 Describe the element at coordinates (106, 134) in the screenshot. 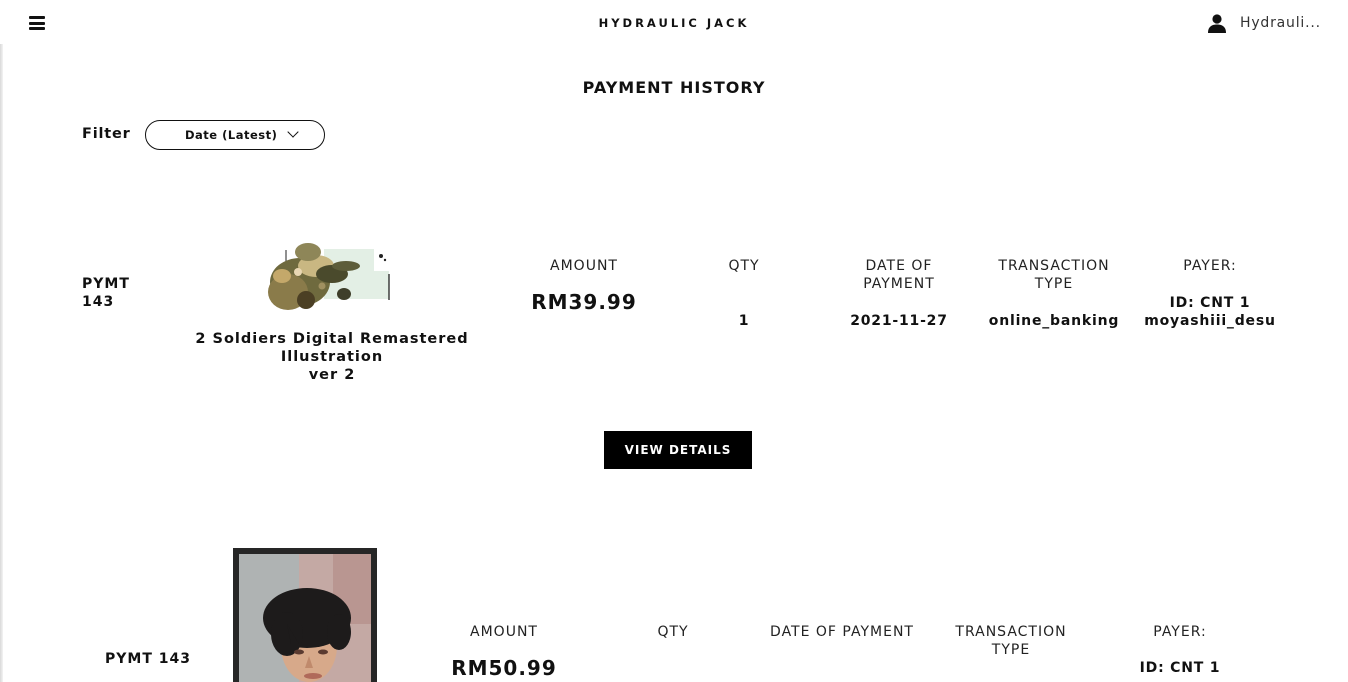

I see `filter-label: Filter` at that location.